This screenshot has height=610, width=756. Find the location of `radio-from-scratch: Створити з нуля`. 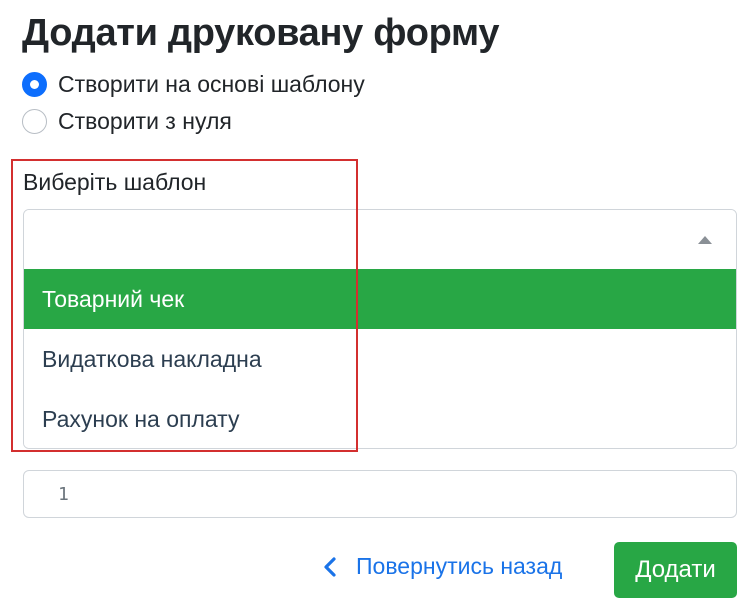

radio-from-scratch: Створити з нуля is located at coordinates (127, 121).